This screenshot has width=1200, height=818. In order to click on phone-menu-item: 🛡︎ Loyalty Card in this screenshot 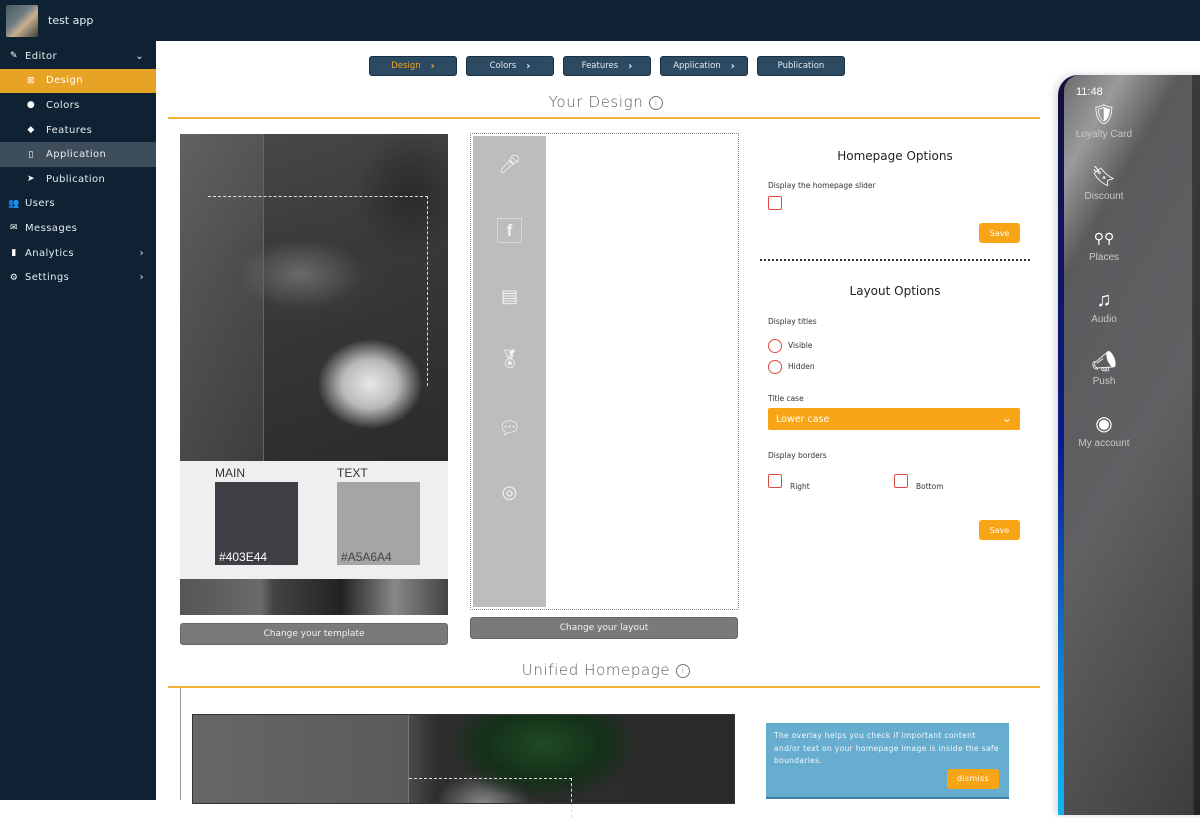, I will do `click(1104, 121)`.